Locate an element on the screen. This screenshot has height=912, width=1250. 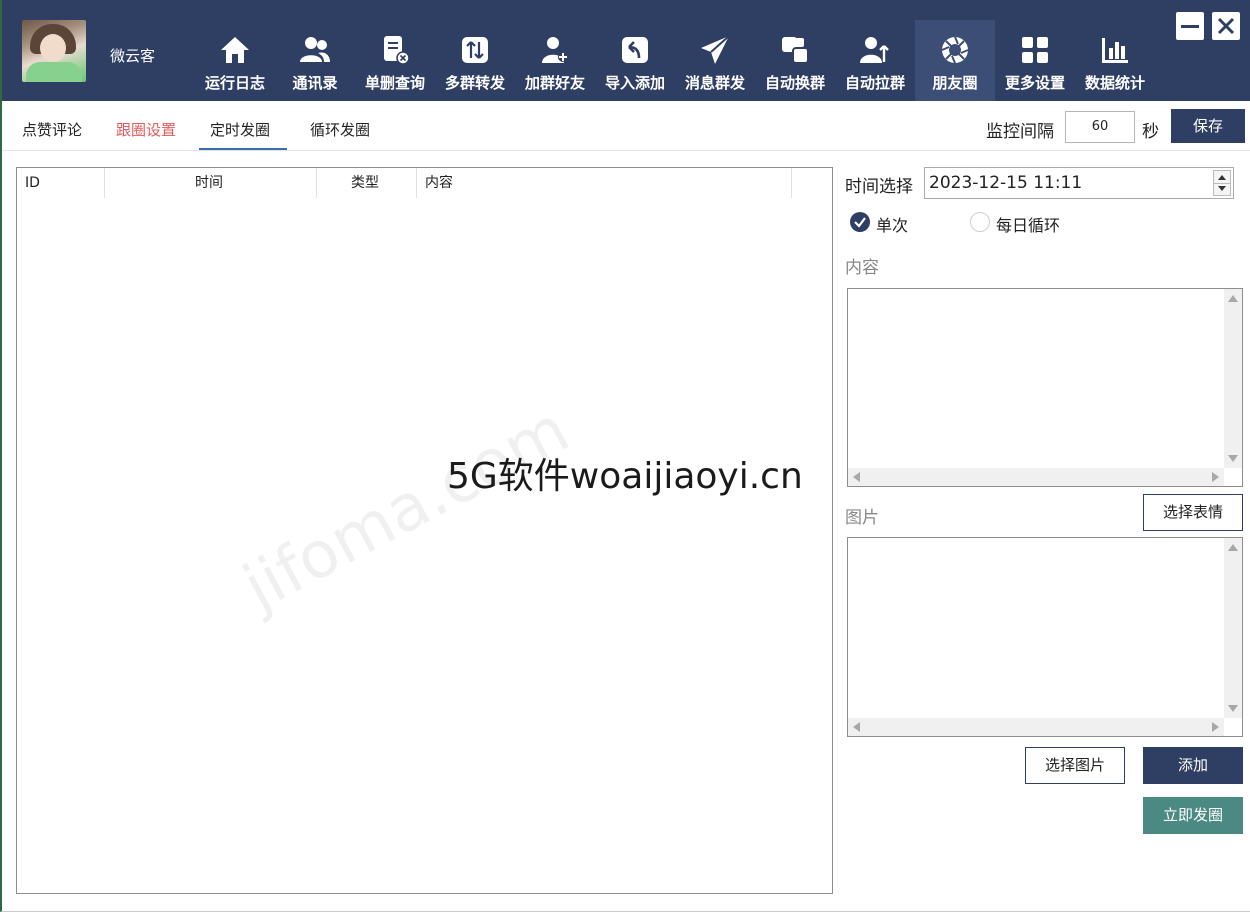
radio-daily-loop is located at coordinates (980, 222).